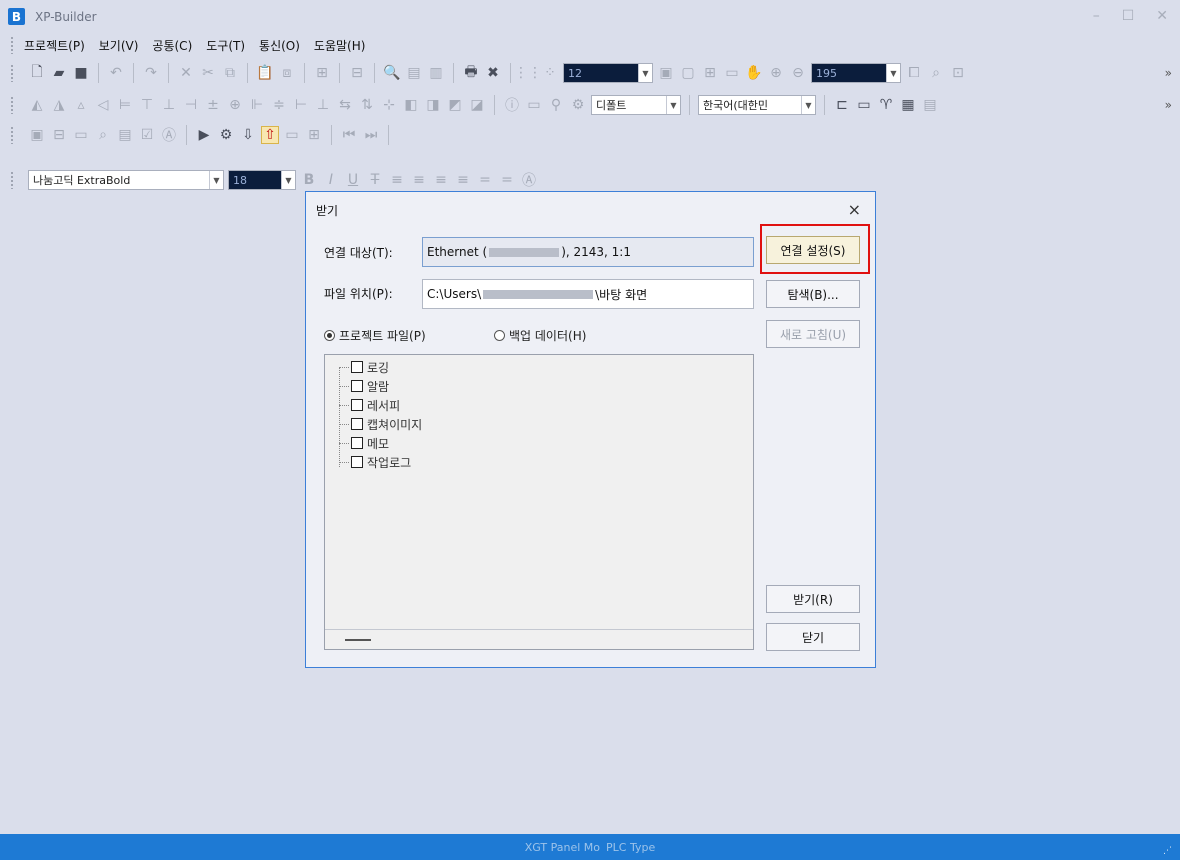  Describe the element at coordinates (1096, 16) in the screenshot. I see `minimize-button: –` at that location.